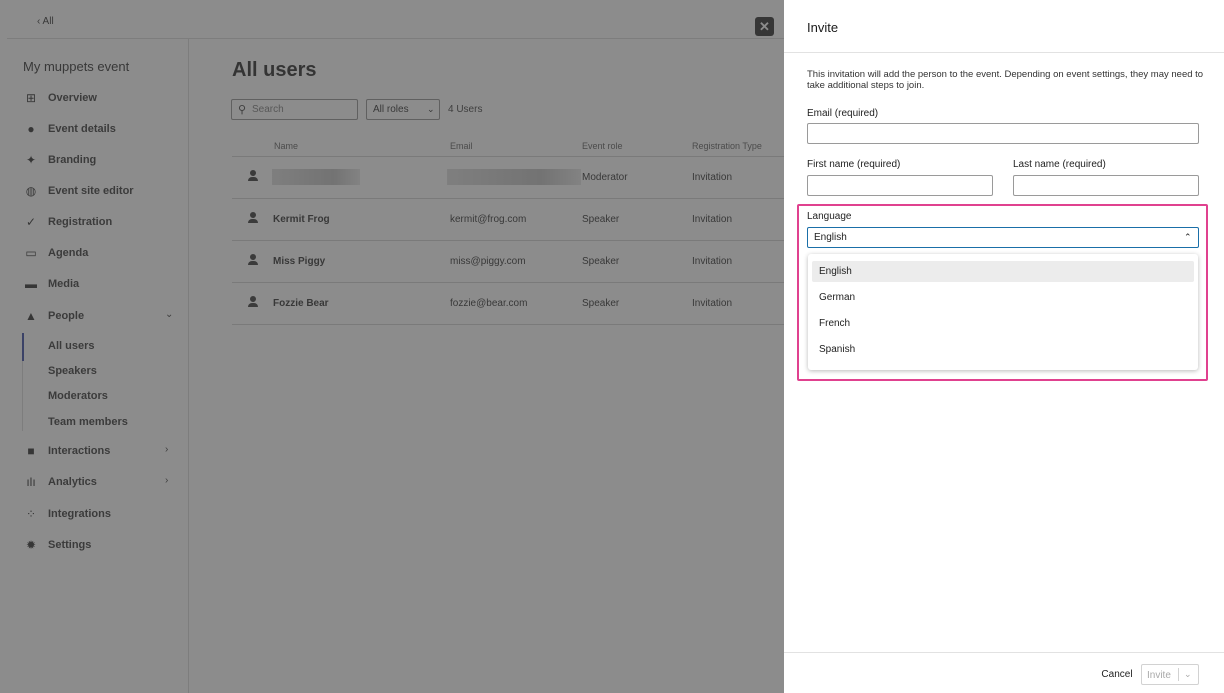 This screenshot has height=693, width=1224. What do you see at coordinates (98, 317) in the screenshot?
I see `sidebar-item-people: ▲ People ⌄` at bounding box center [98, 317].